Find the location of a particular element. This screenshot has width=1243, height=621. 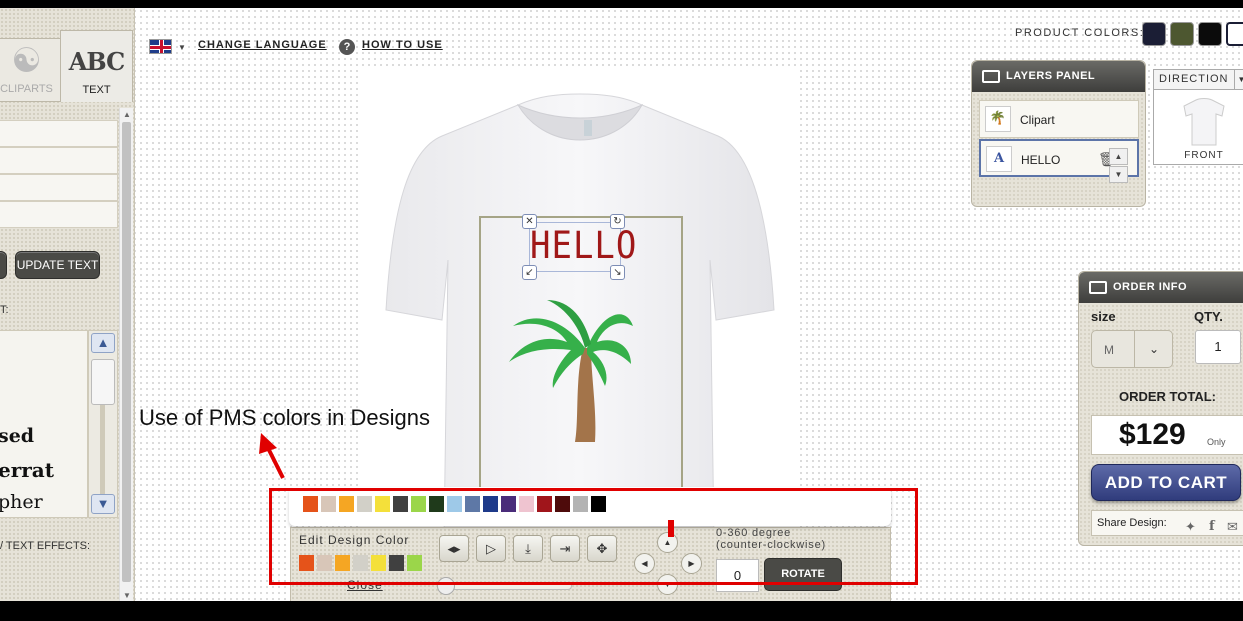

order-total-price: $129 is located at coordinates (1152, 434).